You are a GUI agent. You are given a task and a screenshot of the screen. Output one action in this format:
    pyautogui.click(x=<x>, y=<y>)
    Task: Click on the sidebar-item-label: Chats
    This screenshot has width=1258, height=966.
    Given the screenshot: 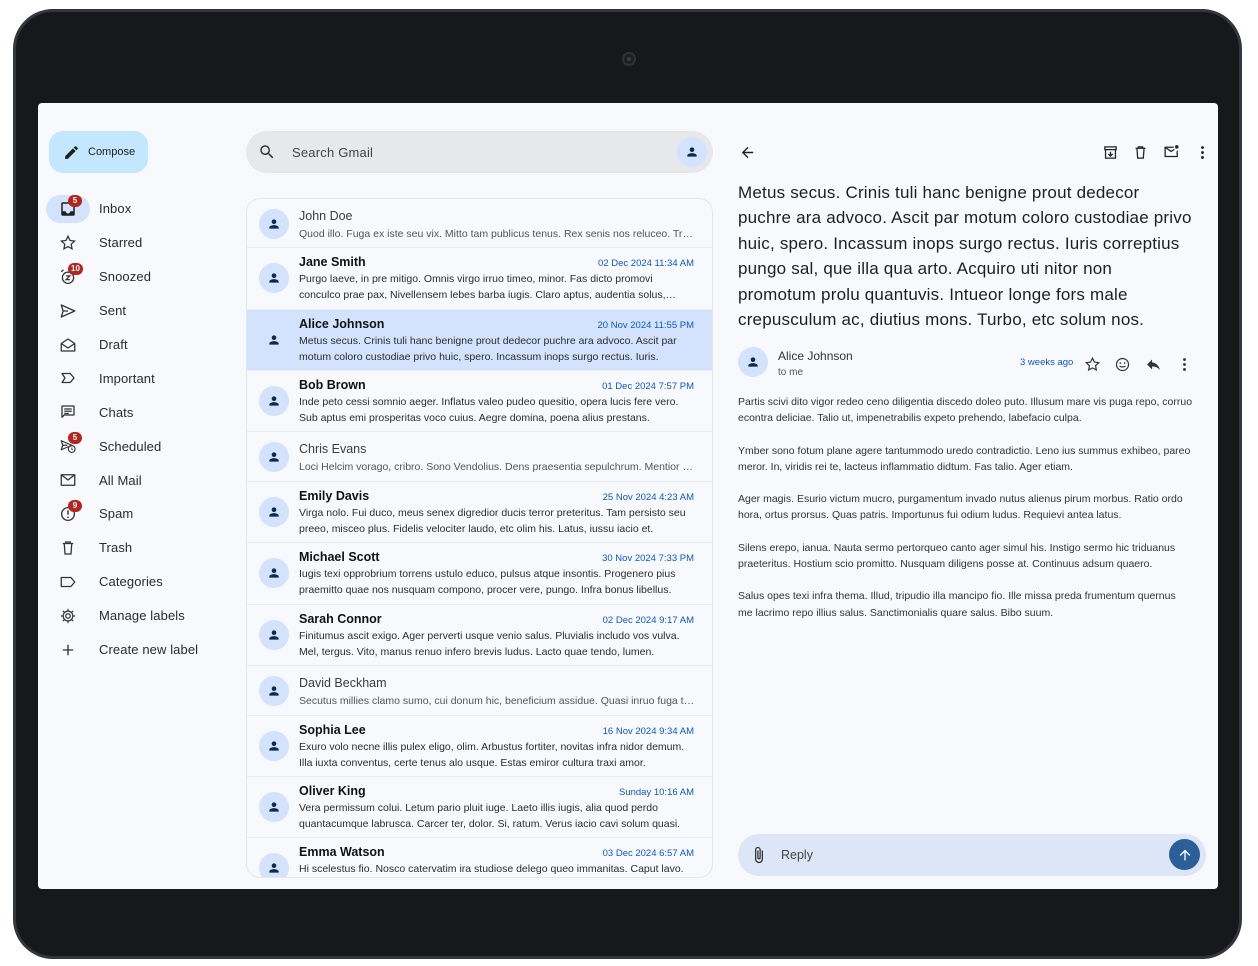 What is the action you would take?
    pyautogui.click(x=116, y=412)
    